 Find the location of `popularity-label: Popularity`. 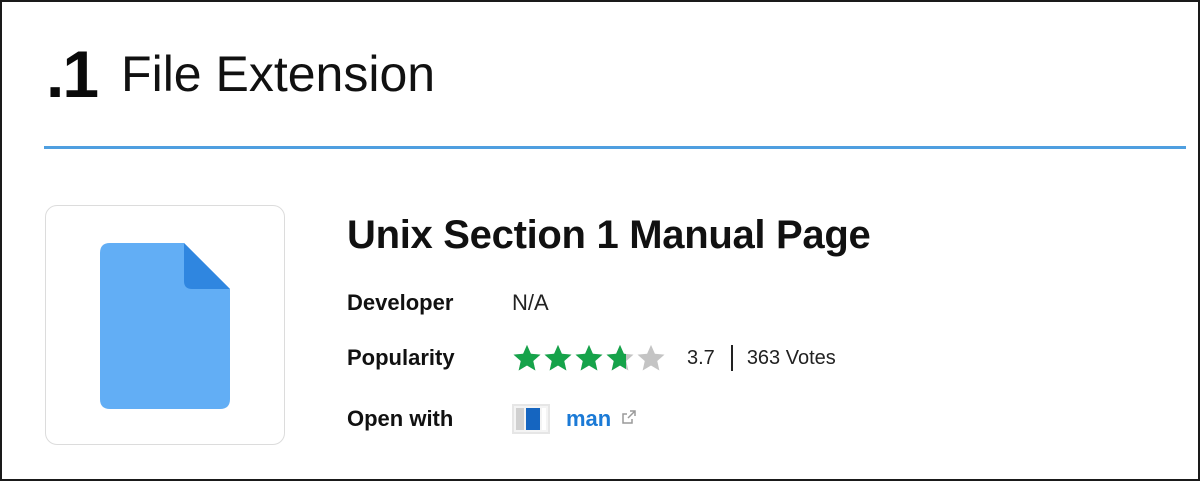

popularity-label: Popularity is located at coordinates (401, 357).